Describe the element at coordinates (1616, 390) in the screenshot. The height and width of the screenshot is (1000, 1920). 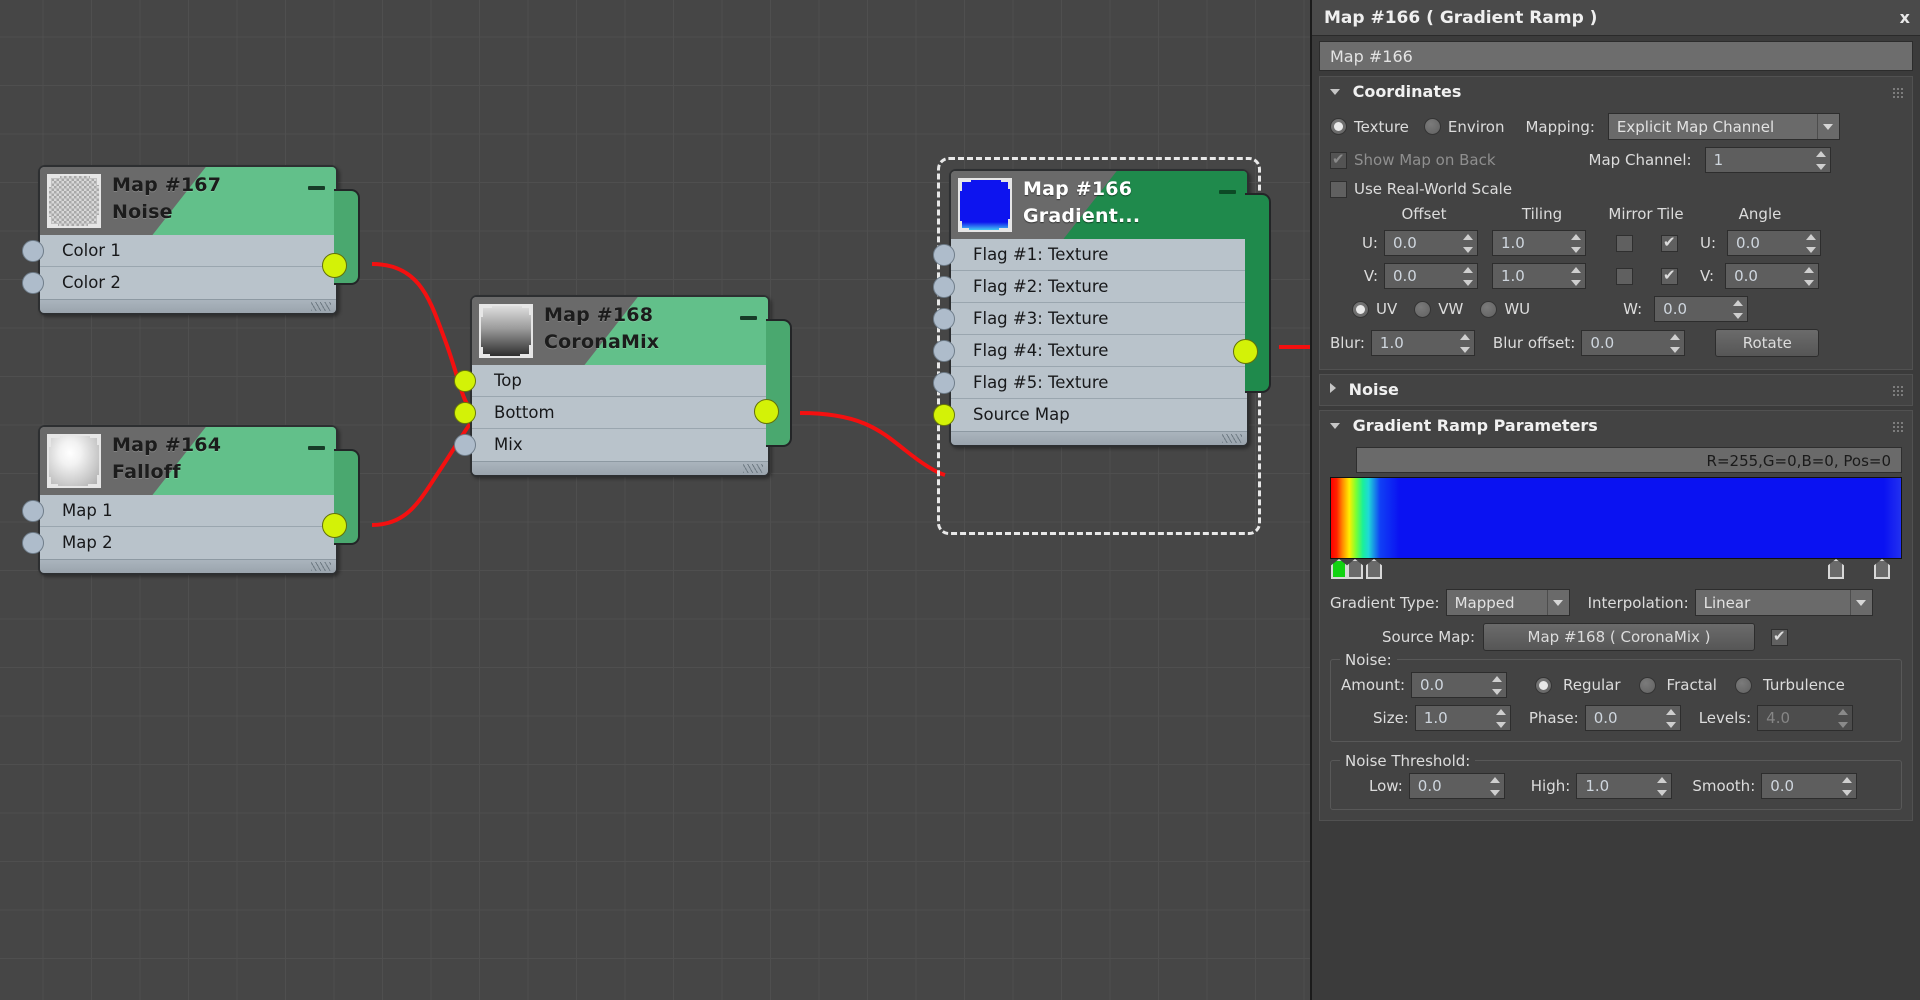
I see `rollout-noise-header: Noise` at that location.